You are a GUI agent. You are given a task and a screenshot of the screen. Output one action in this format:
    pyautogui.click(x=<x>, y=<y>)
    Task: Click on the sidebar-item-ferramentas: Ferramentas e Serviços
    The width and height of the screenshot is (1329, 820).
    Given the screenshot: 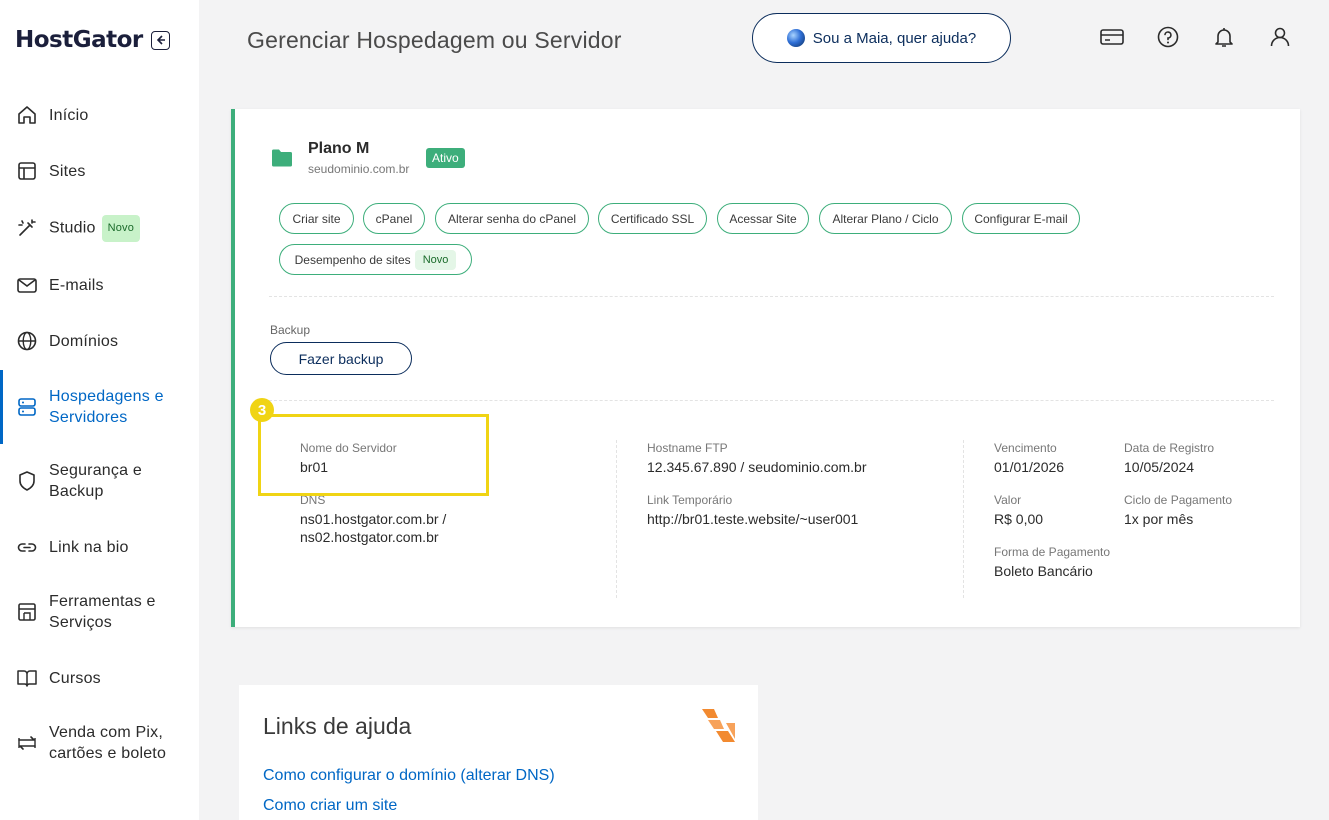 What is the action you would take?
    pyautogui.click(x=99, y=612)
    